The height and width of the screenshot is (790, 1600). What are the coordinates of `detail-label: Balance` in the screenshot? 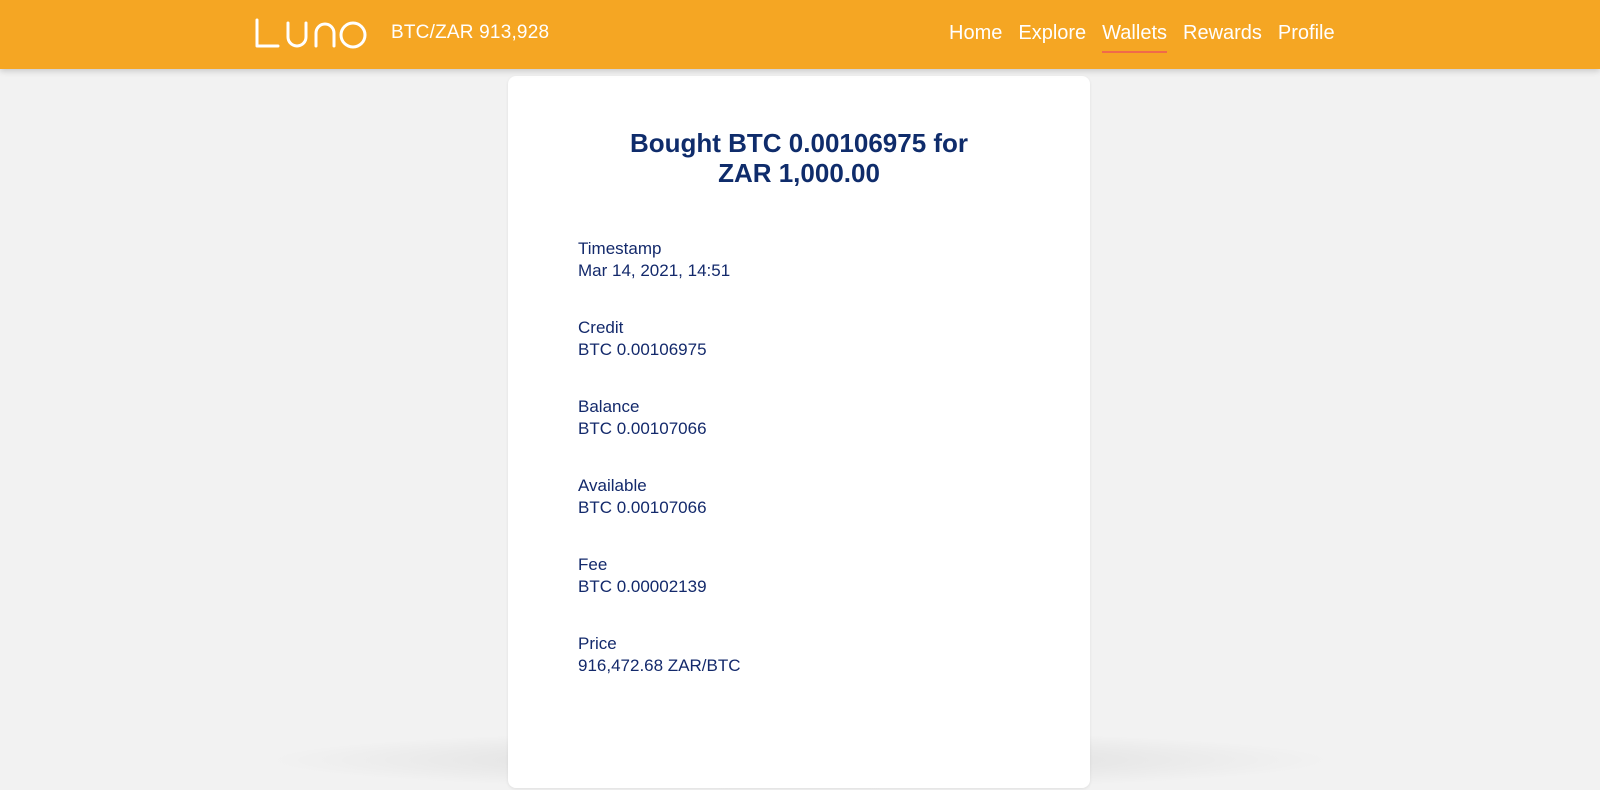 It's located at (609, 406).